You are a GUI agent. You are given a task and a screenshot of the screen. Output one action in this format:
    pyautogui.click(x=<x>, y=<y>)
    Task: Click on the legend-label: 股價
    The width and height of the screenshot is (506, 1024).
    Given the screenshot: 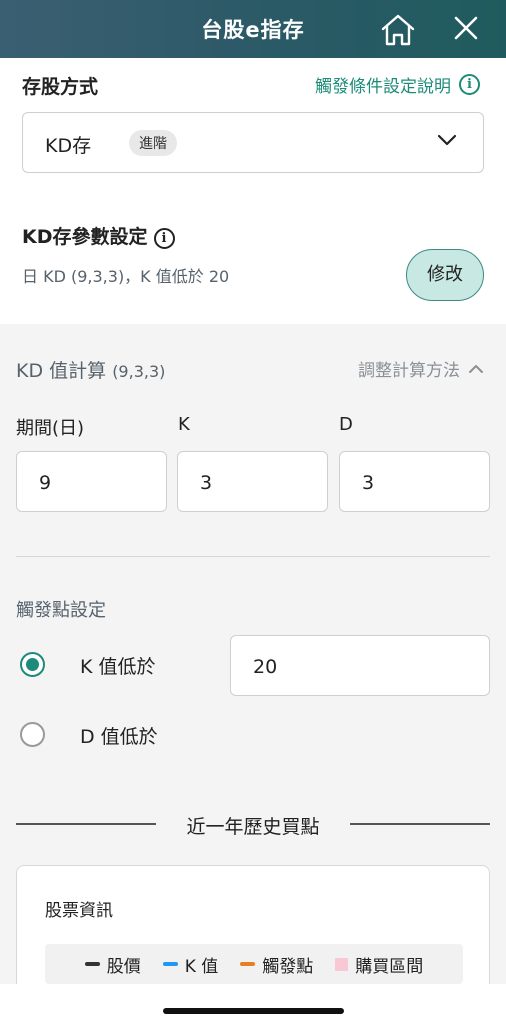 What is the action you would take?
    pyautogui.click(x=123, y=966)
    